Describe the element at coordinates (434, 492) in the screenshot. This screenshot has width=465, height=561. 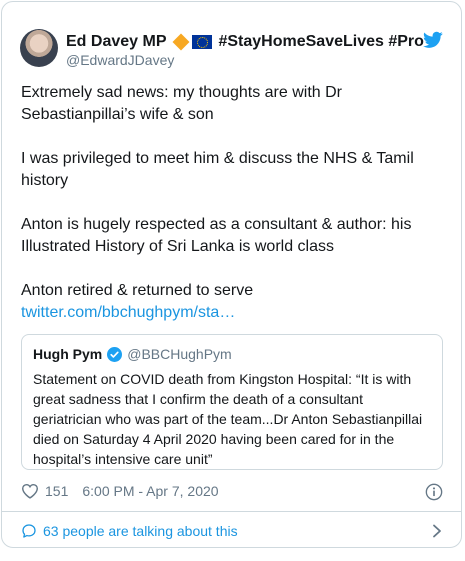
I see `info-icon` at that location.